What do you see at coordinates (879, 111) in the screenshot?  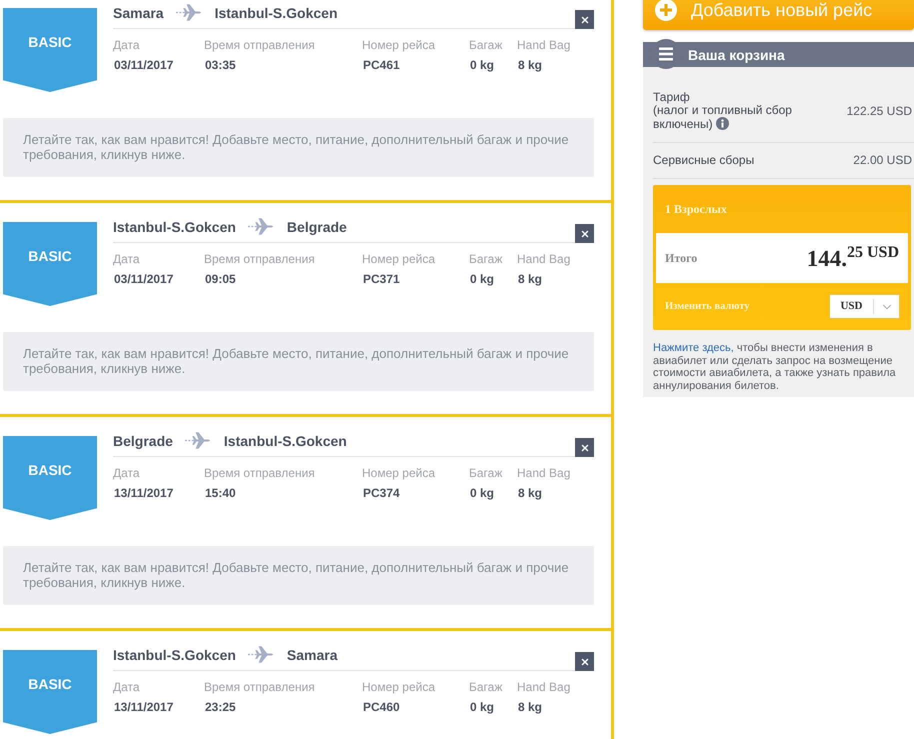 I see `charge-amount: 122.25 USD` at bounding box center [879, 111].